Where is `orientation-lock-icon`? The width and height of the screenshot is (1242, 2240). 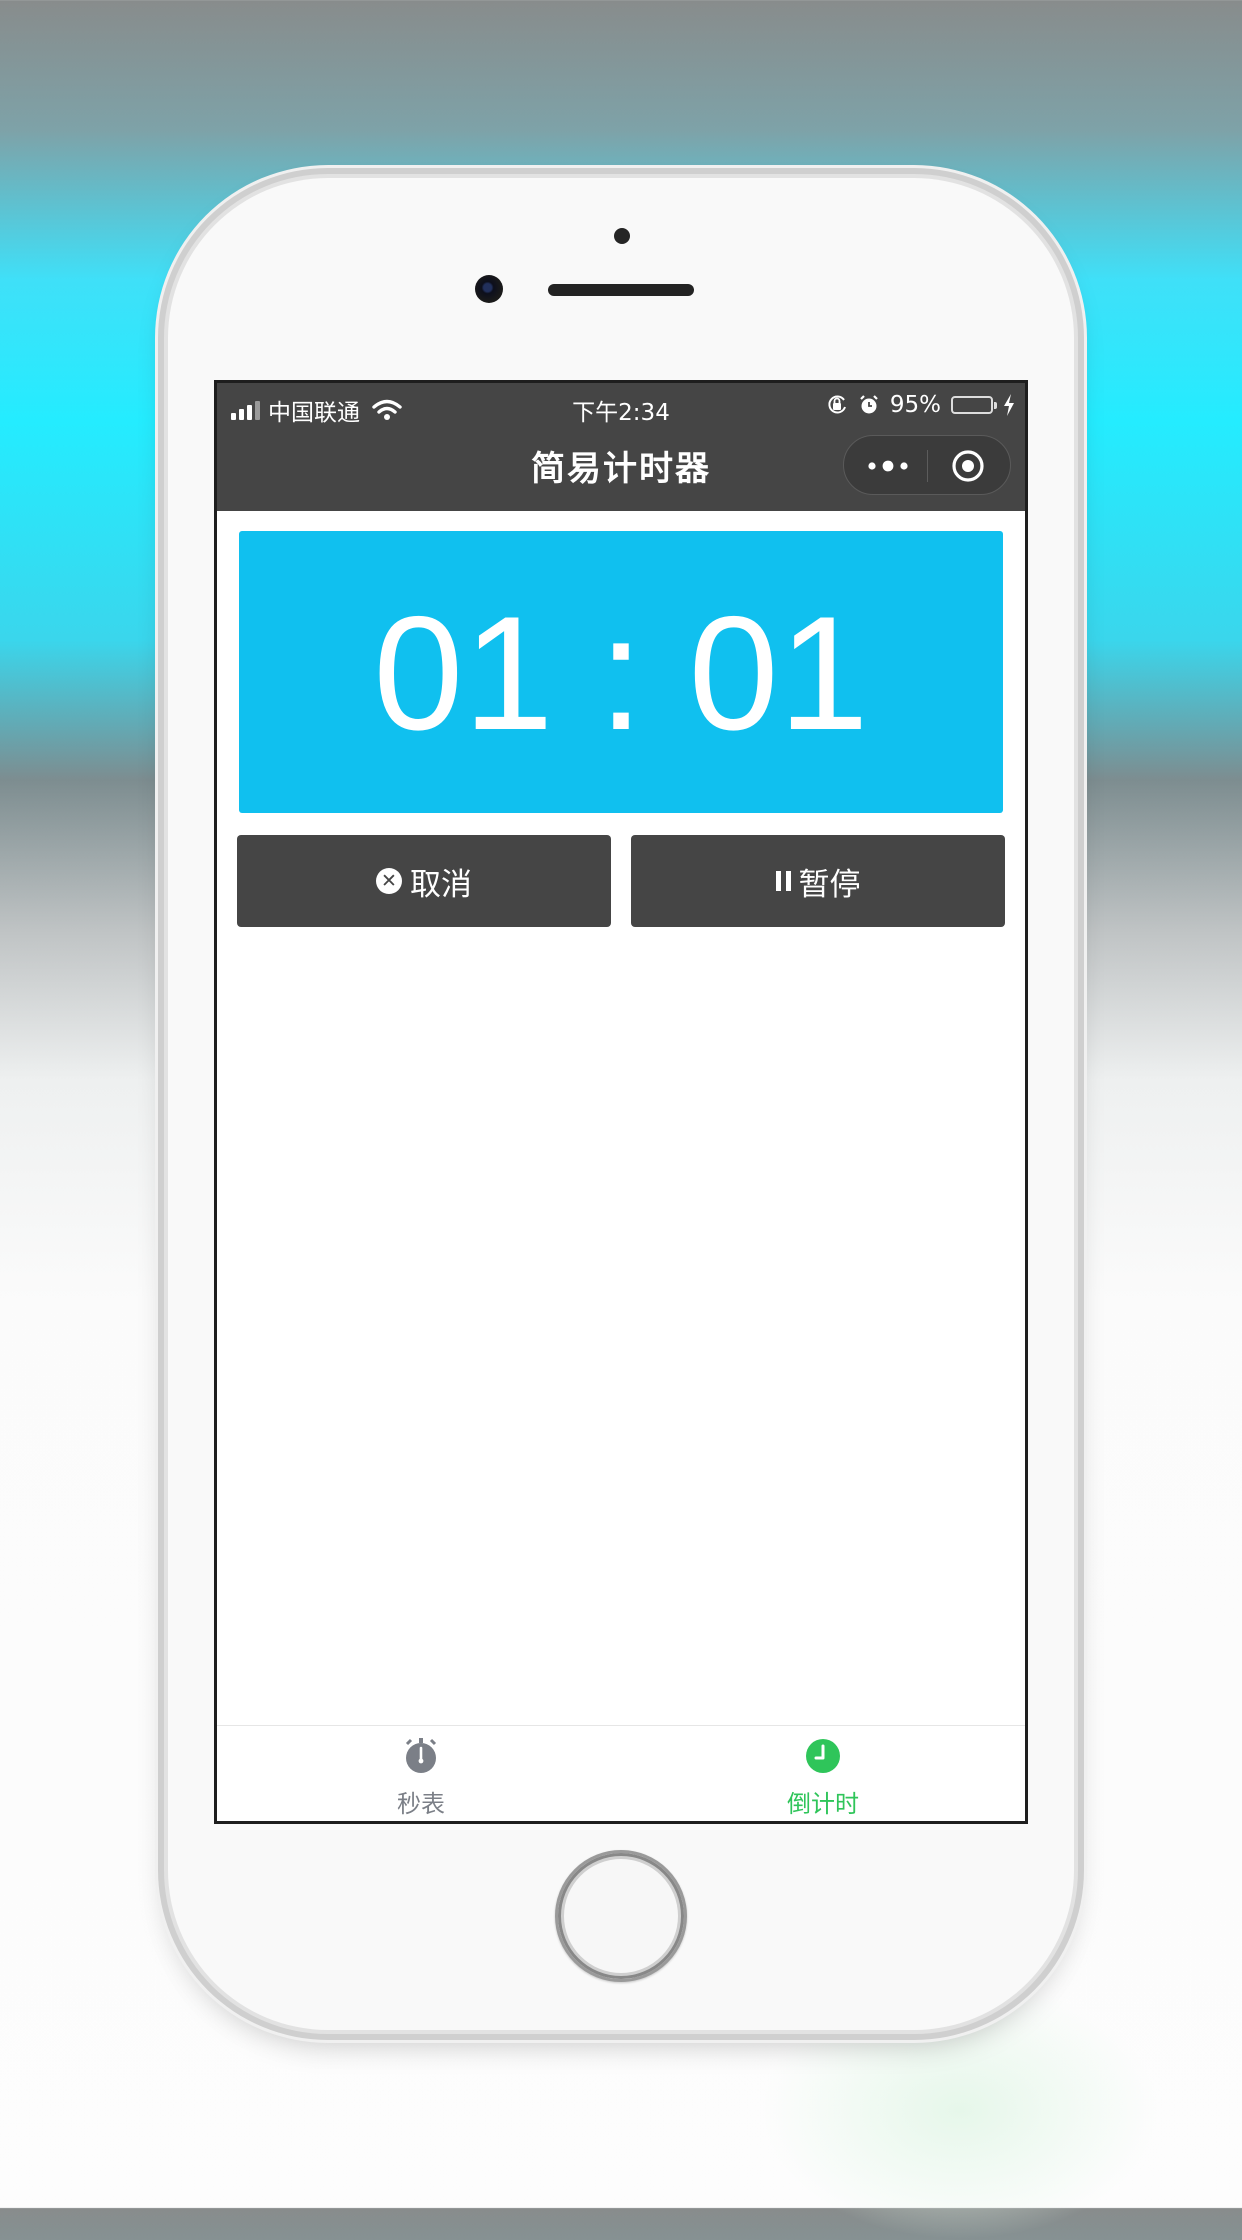
orientation-lock-icon is located at coordinates (837, 404).